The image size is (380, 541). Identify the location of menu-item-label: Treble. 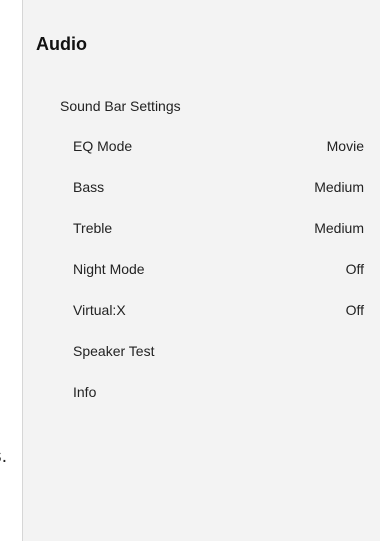
(93, 228).